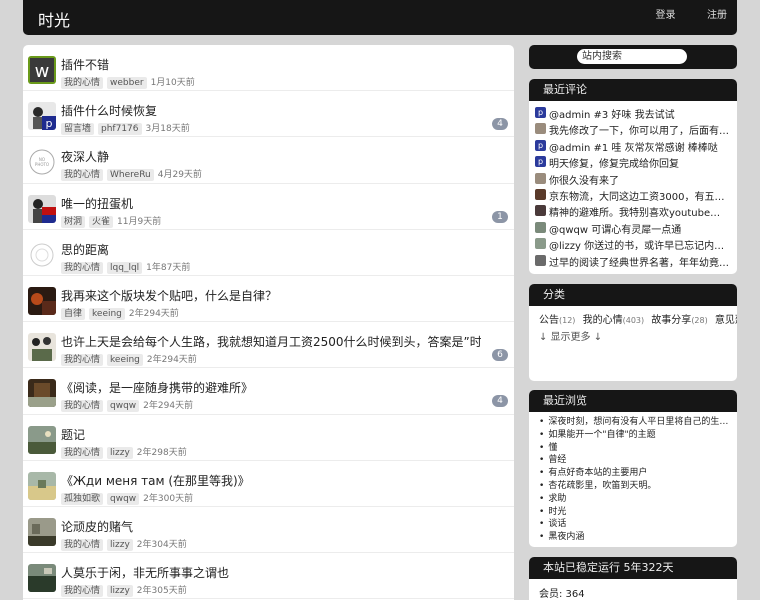 The width and height of the screenshot is (760, 600). I want to click on topic-row: p 插件什么时候恢复 留言墙 phf7176 3月18天前 4, so click(268, 114).